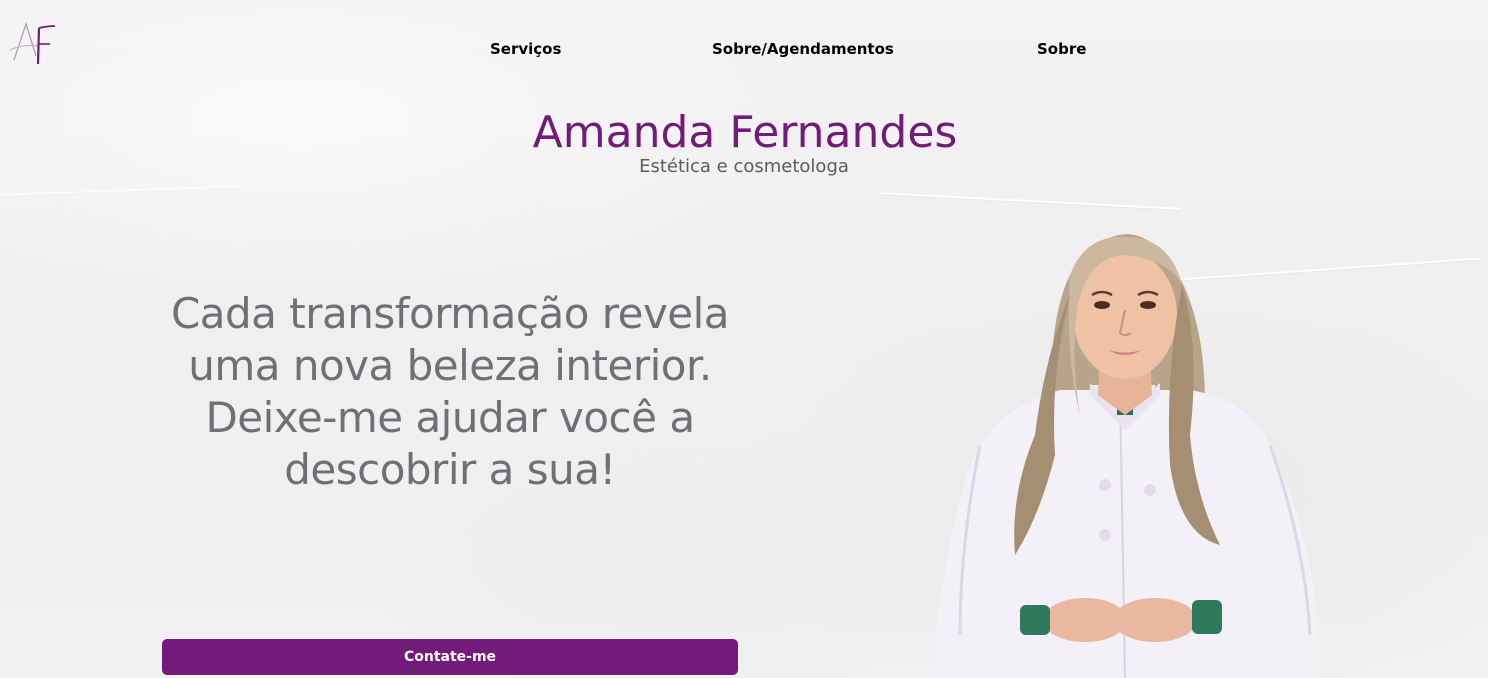 The height and width of the screenshot is (678, 1488). What do you see at coordinates (525, 49) in the screenshot?
I see `nav-servicos: Serviços` at bounding box center [525, 49].